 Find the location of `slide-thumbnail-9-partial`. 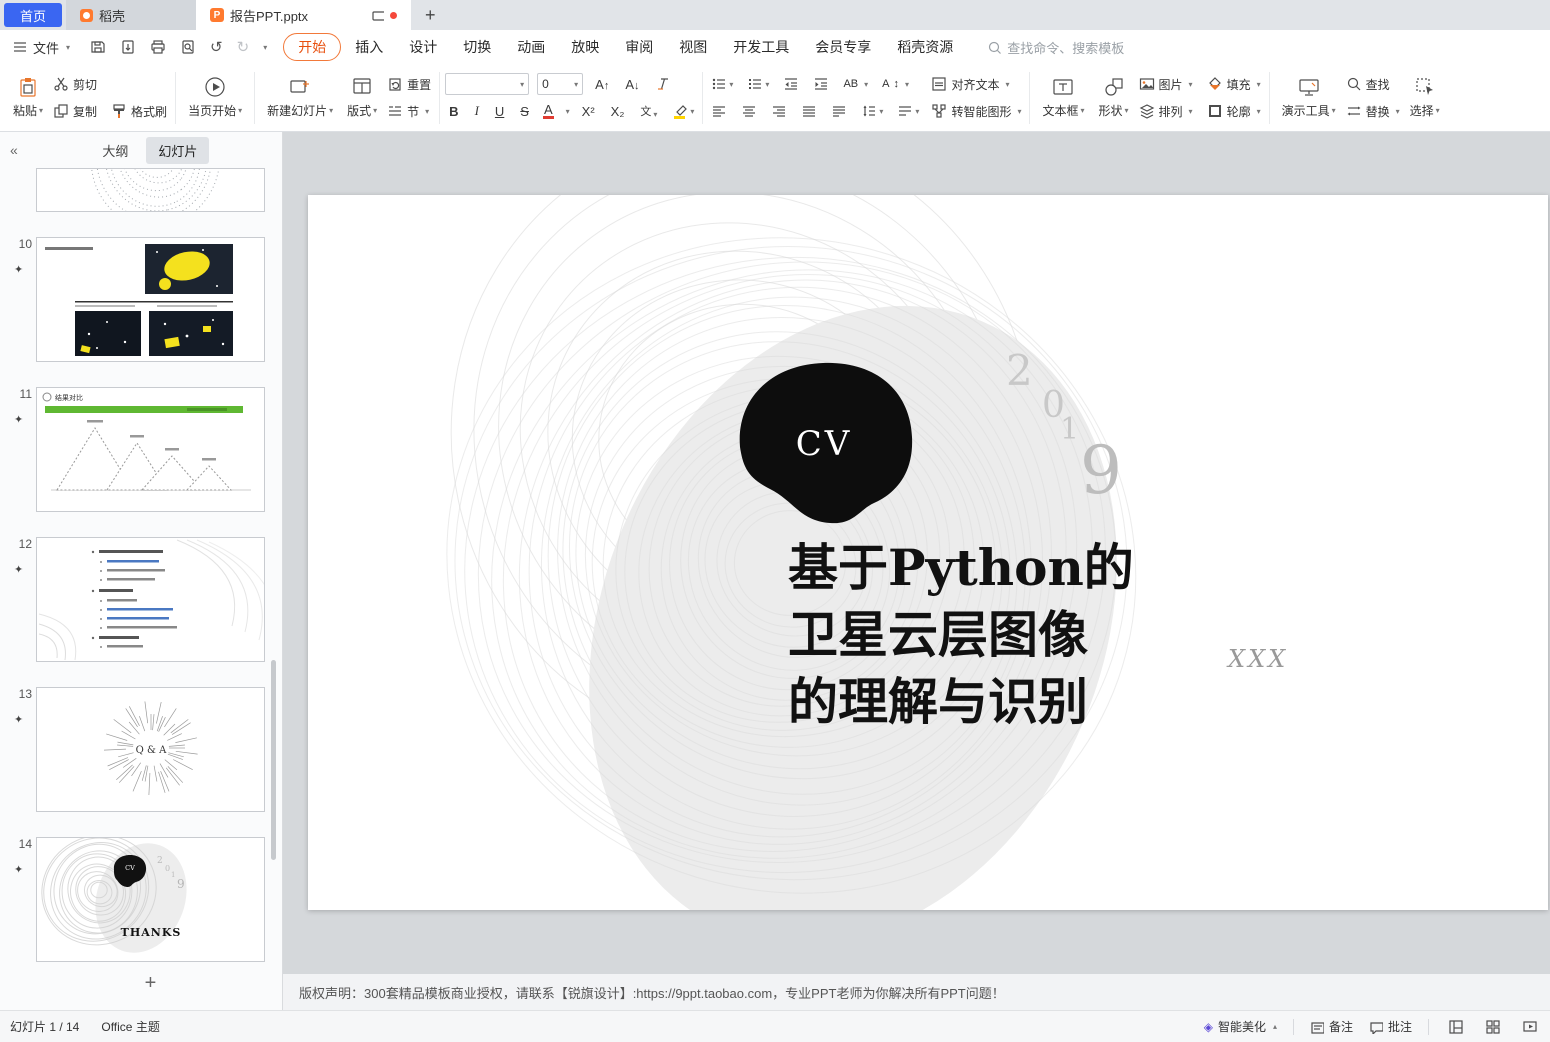

slide-thumbnail-9-partial is located at coordinates (150, 190).